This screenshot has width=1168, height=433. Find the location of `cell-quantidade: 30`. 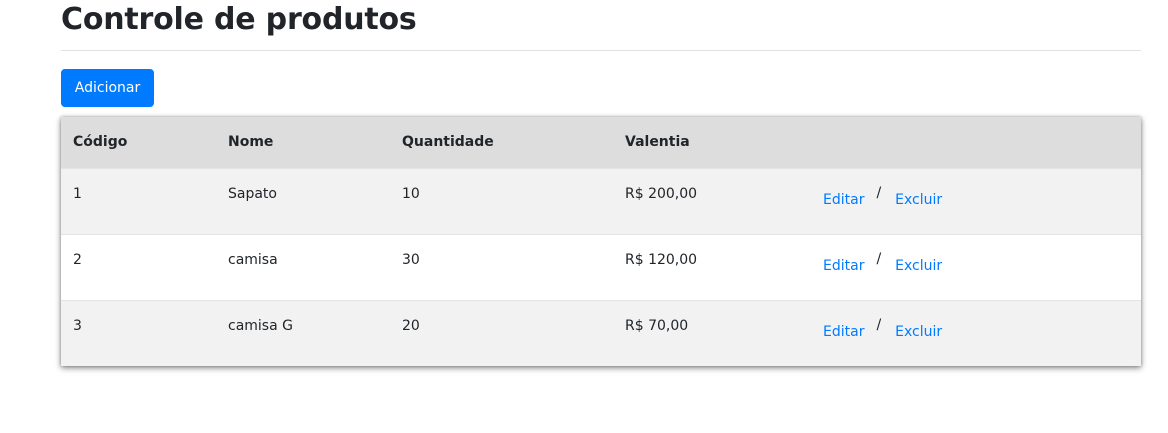

cell-quantidade: 30 is located at coordinates (411, 259).